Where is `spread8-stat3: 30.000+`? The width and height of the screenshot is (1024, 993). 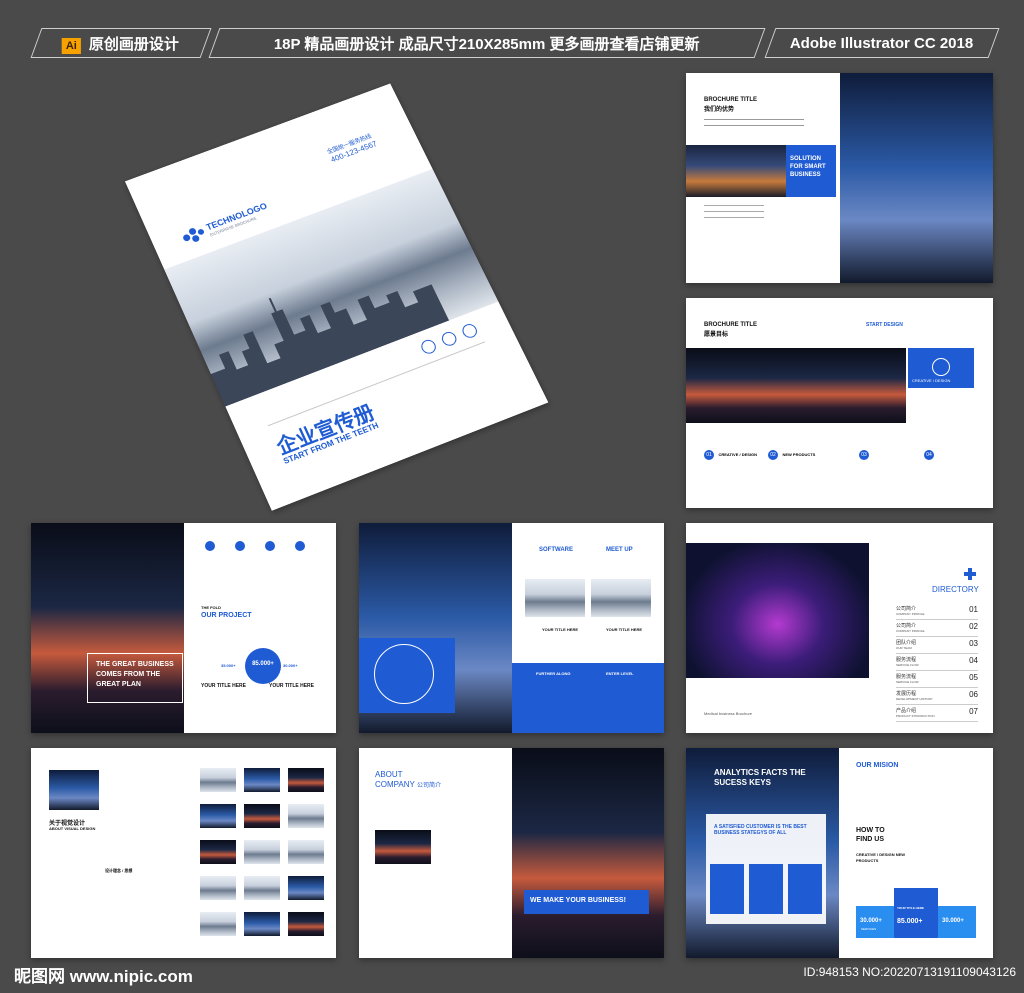 spread8-stat3: 30.000+ is located at coordinates (953, 921).